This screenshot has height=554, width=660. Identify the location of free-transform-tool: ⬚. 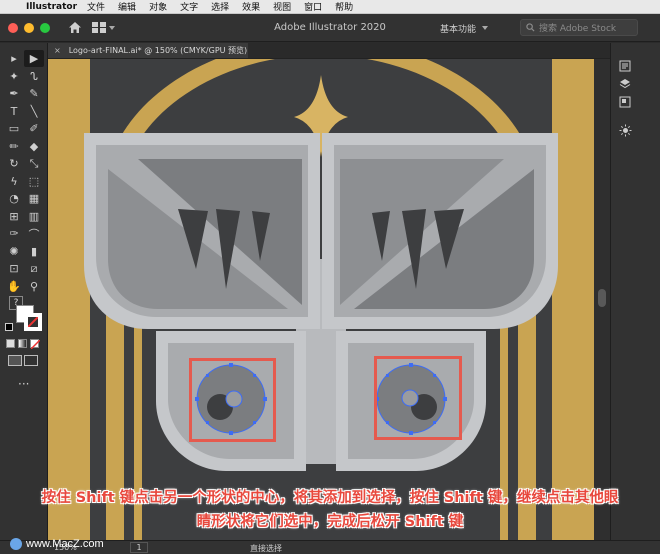
(34, 181).